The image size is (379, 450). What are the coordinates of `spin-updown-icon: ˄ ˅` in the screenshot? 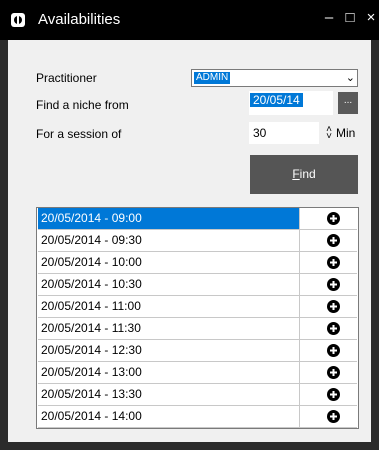 It's located at (329, 133).